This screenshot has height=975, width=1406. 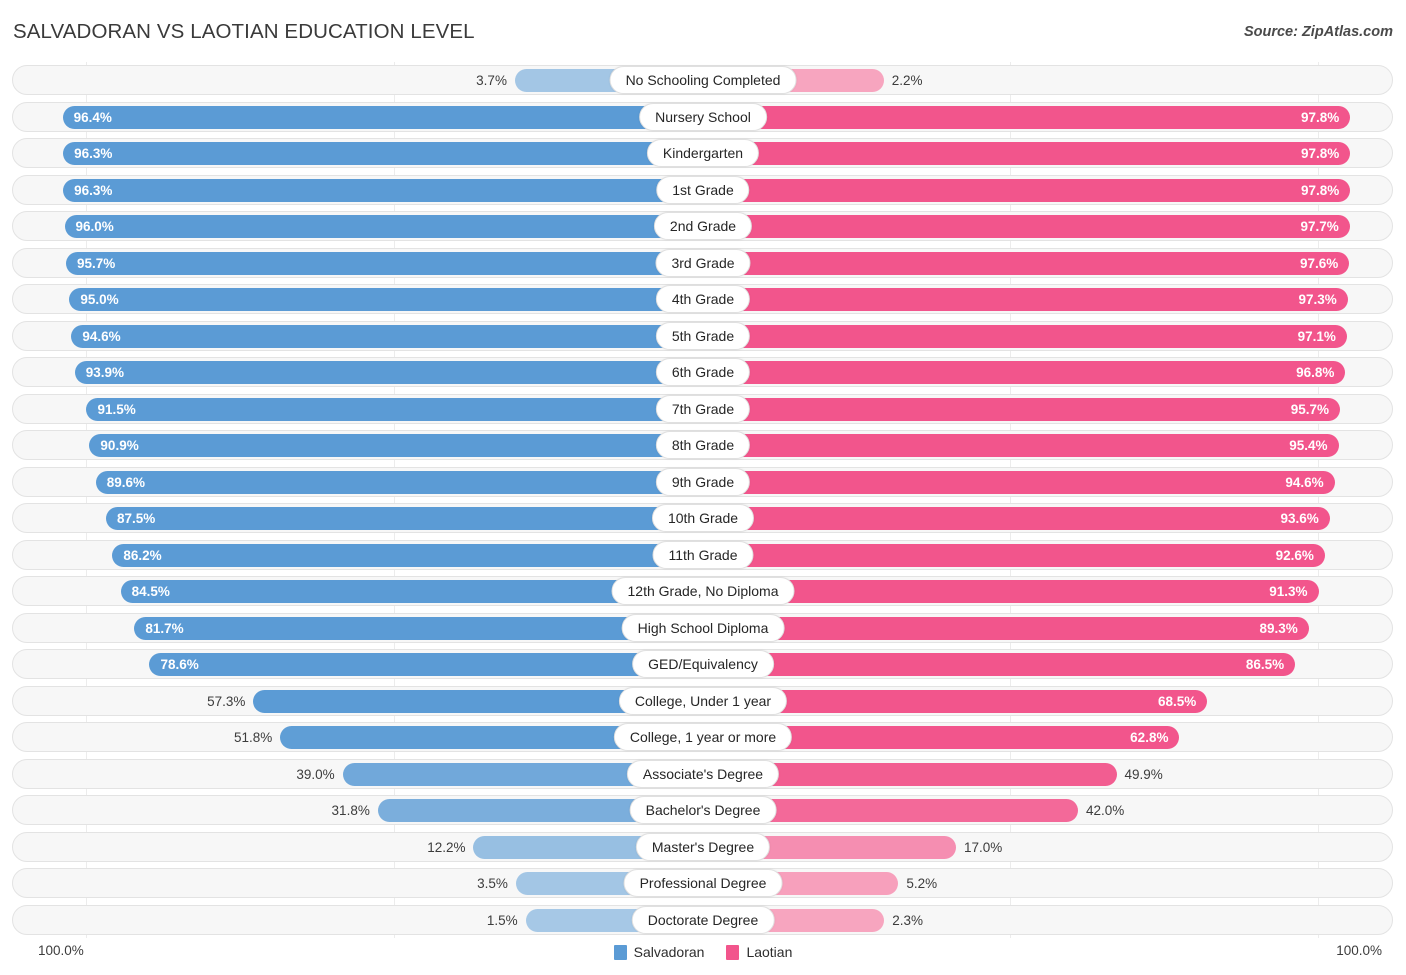 I want to click on category-label: 9th Grade, so click(x=703, y=481).